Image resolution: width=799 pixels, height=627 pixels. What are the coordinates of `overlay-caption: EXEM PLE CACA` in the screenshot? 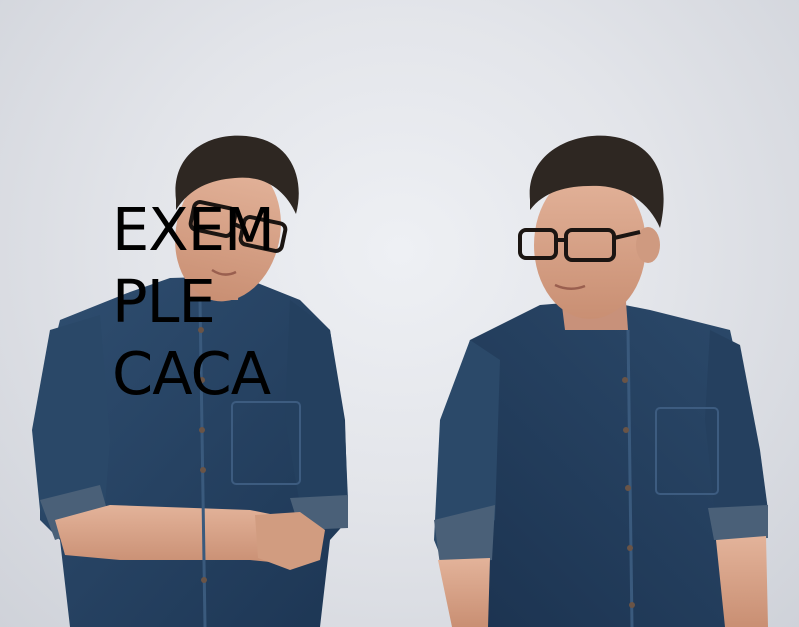 It's located at (193, 301).